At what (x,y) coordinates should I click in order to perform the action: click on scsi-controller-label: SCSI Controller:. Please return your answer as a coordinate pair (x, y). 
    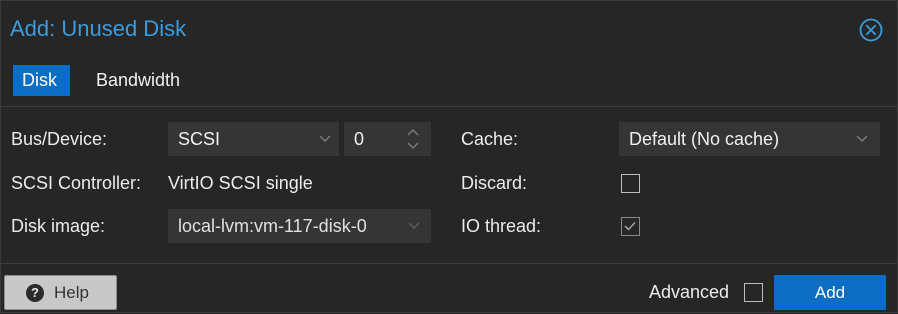
    Looking at the image, I should click on (76, 183).